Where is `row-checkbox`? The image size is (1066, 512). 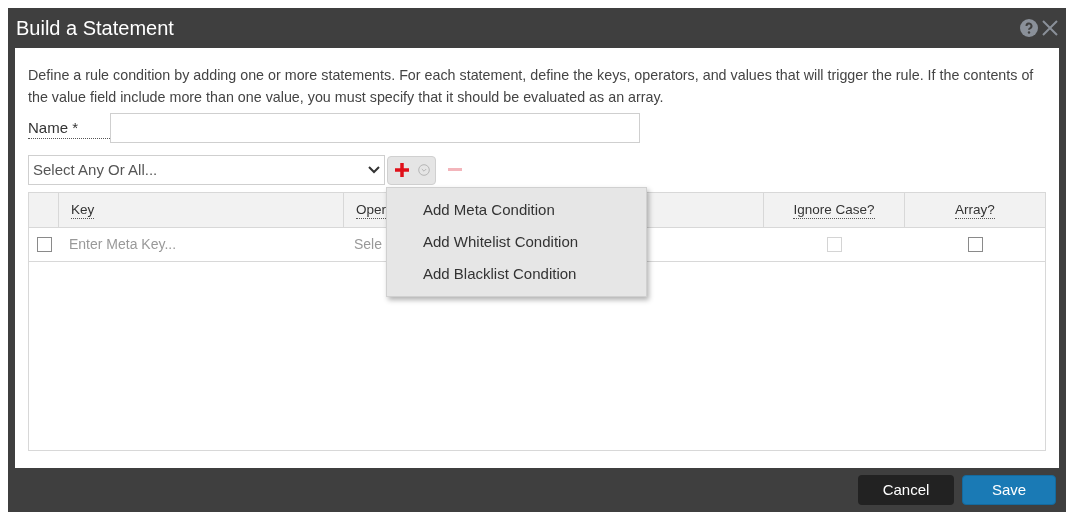 row-checkbox is located at coordinates (44, 244).